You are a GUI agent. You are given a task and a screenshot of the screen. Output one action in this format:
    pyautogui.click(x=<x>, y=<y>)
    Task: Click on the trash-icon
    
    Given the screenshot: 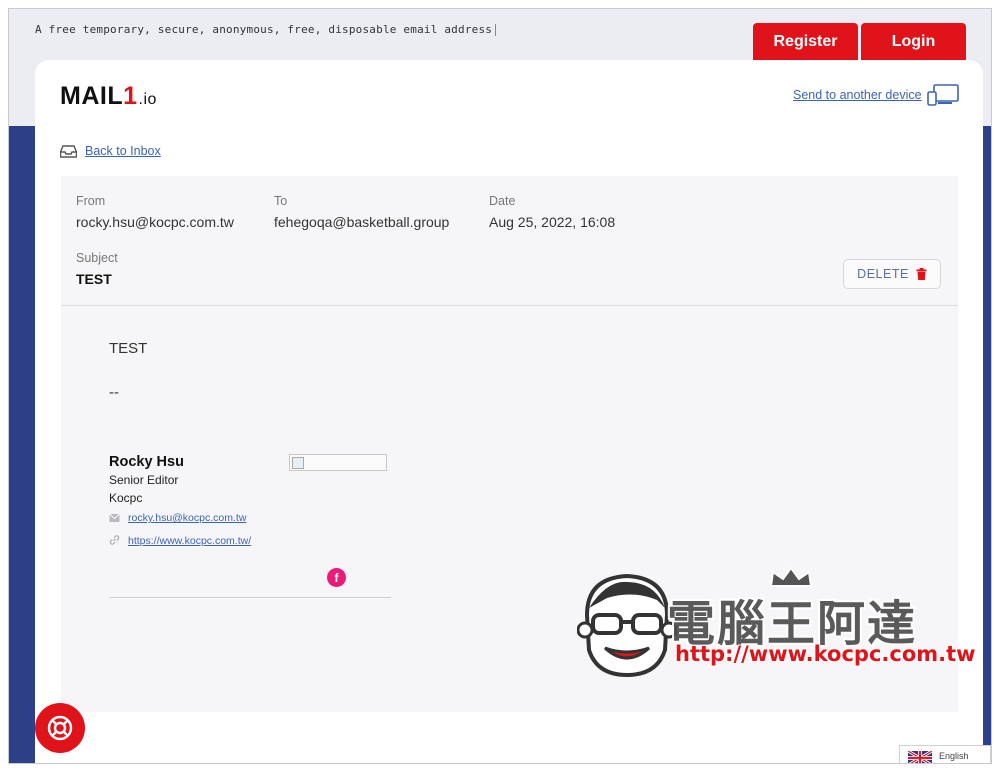 What is the action you would take?
    pyautogui.click(x=921, y=274)
    